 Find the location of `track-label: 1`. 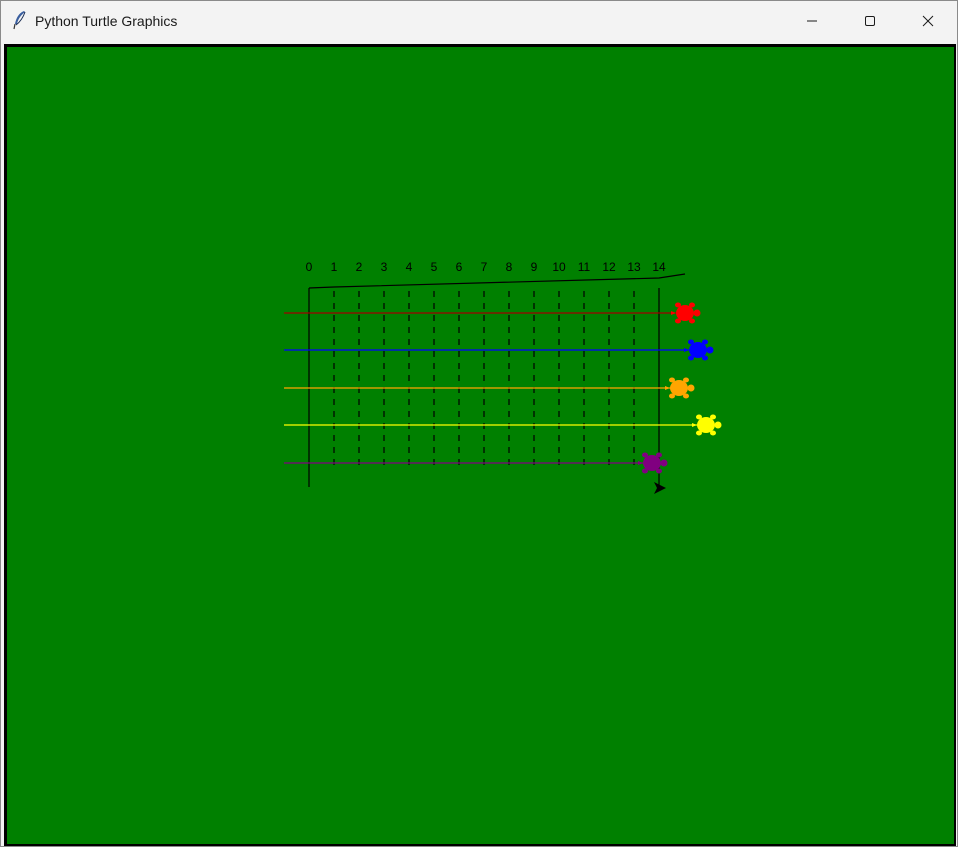

track-label: 1 is located at coordinates (334, 267).